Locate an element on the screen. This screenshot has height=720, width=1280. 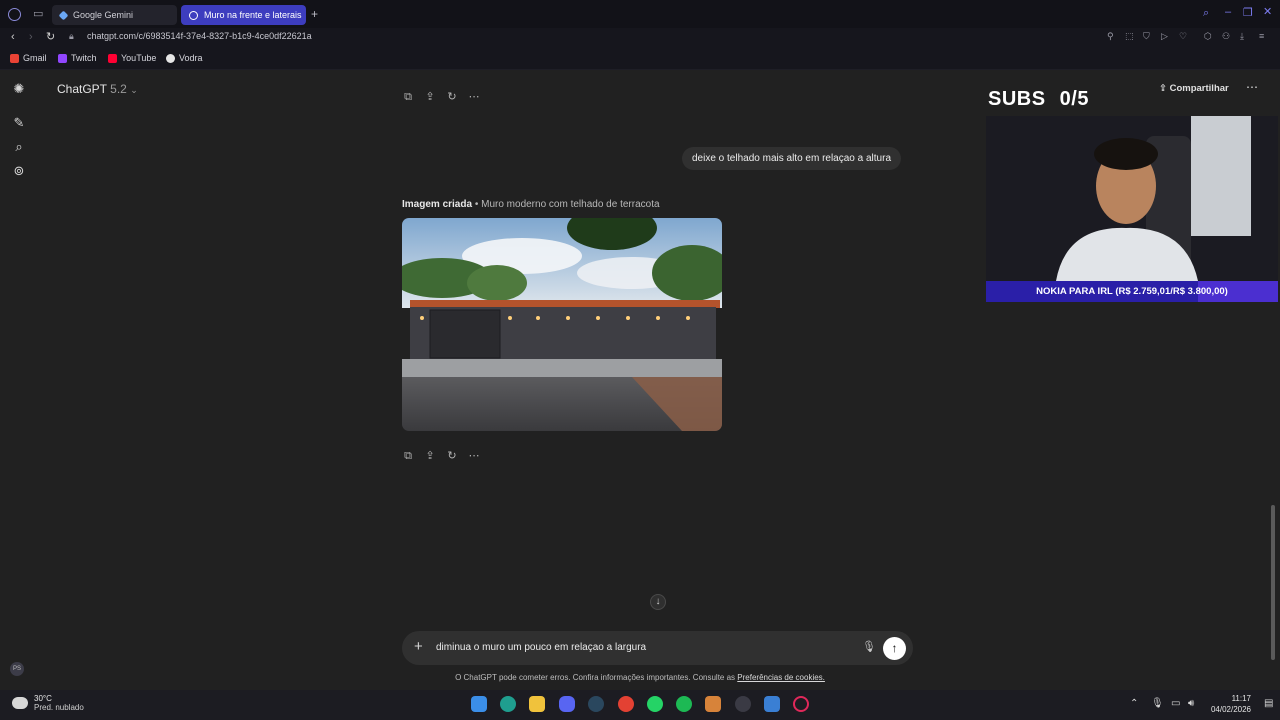
time: 11:17 is located at coordinates (1241, 698).